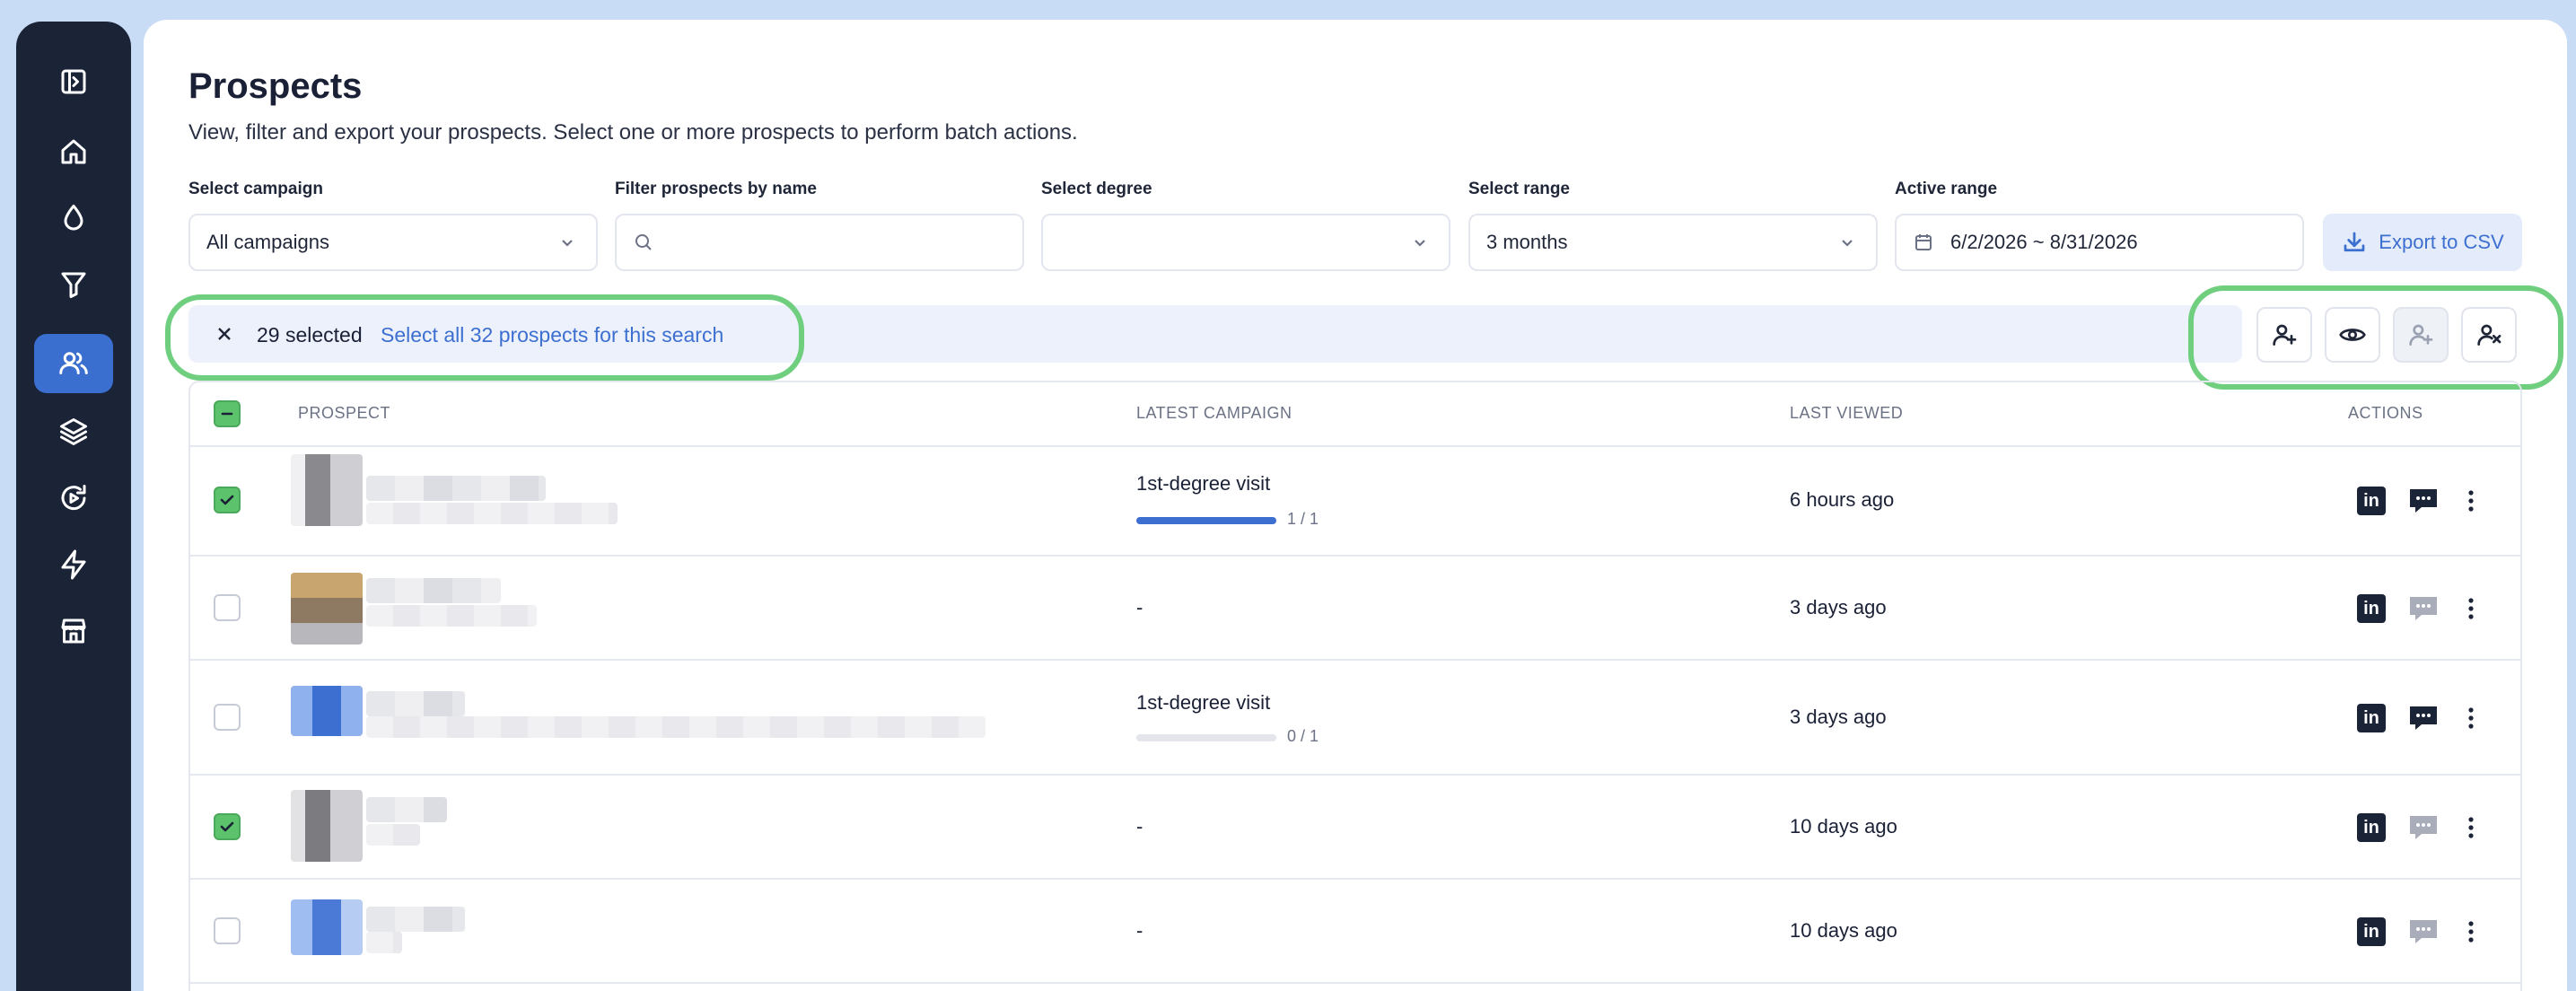 Image resolution: width=2576 pixels, height=991 pixels. What do you see at coordinates (73, 631) in the screenshot?
I see `store-icon` at bounding box center [73, 631].